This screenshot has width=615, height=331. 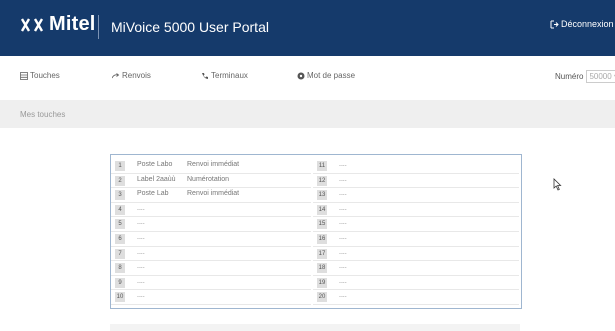 What do you see at coordinates (301, 75) in the screenshot?
I see `gear-icon` at bounding box center [301, 75].